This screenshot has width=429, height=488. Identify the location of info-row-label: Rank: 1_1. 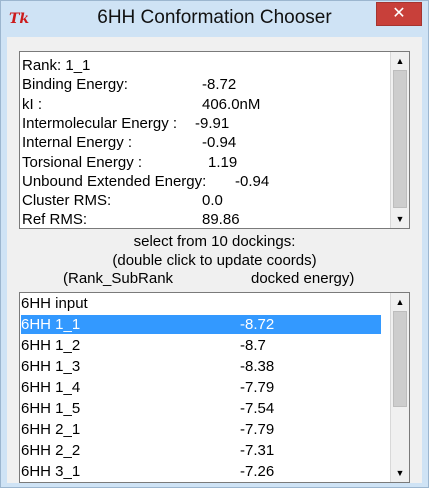
(56, 65).